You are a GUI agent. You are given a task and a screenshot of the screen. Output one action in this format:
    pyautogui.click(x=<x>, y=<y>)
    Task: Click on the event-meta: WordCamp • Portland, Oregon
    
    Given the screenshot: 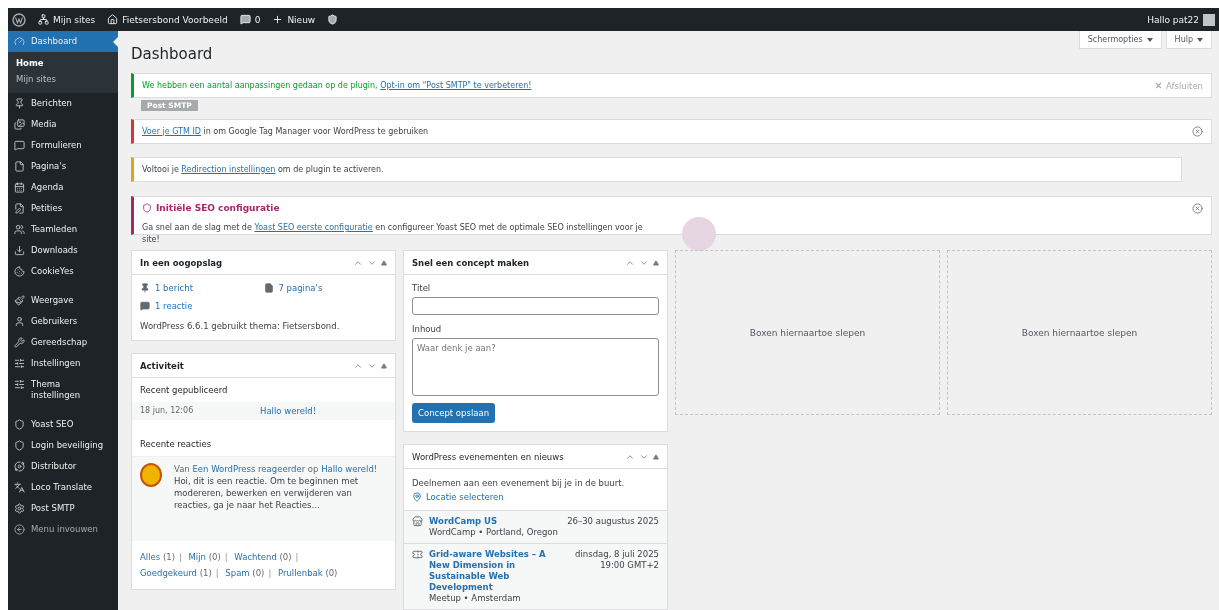 What is the action you would take?
    pyautogui.click(x=494, y=532)
    